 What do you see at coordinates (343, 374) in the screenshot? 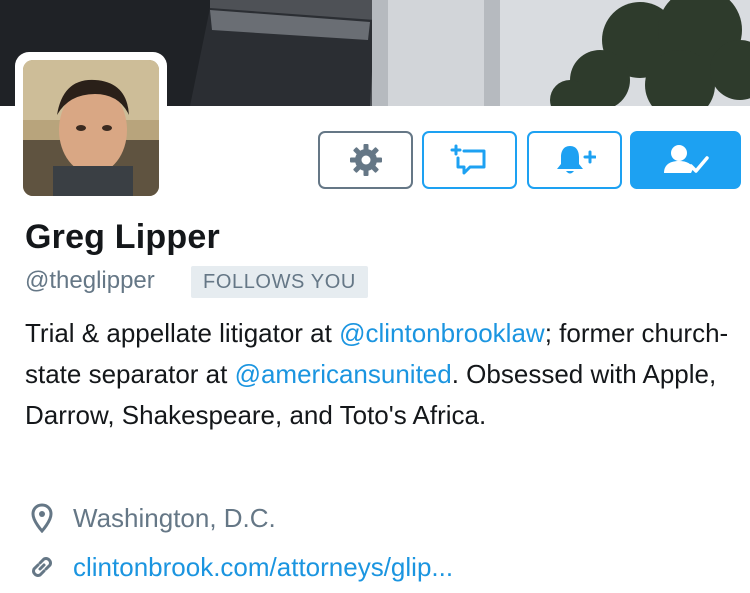
I see `bio-mention-link: @americansunited` at bounding box center [343, 374].